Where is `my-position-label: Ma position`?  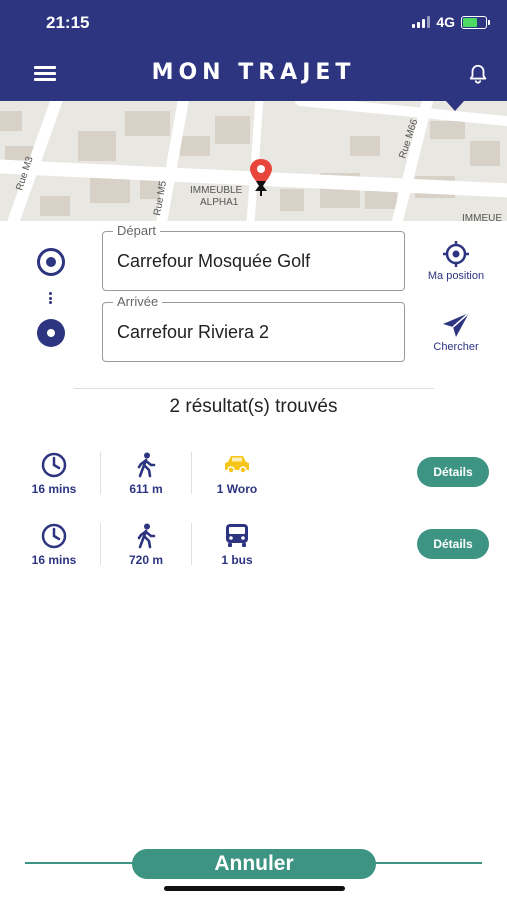
my-position-label: Ma position is located at coordinates (456, 276).